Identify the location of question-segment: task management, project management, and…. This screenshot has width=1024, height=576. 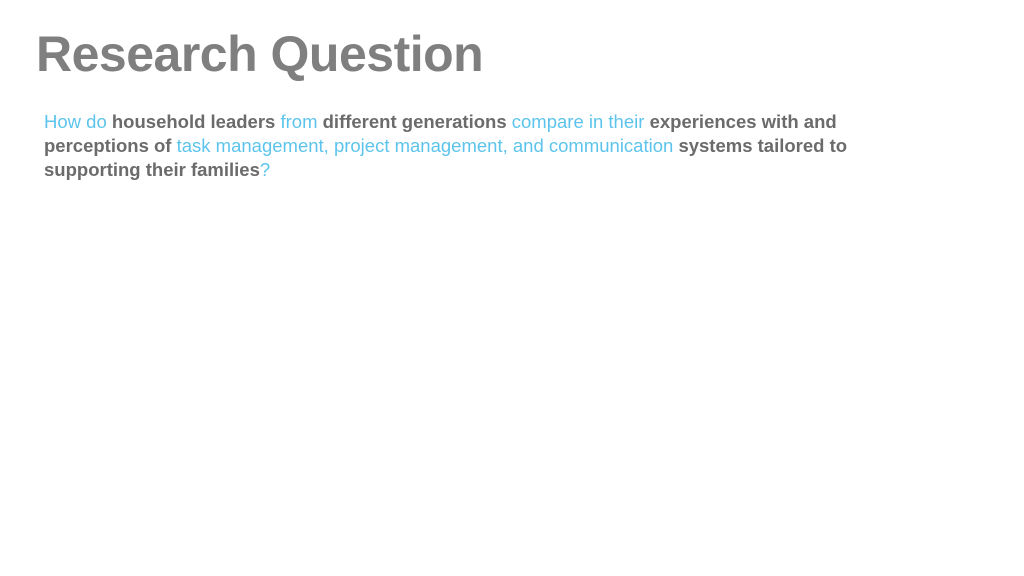
(427, 145).